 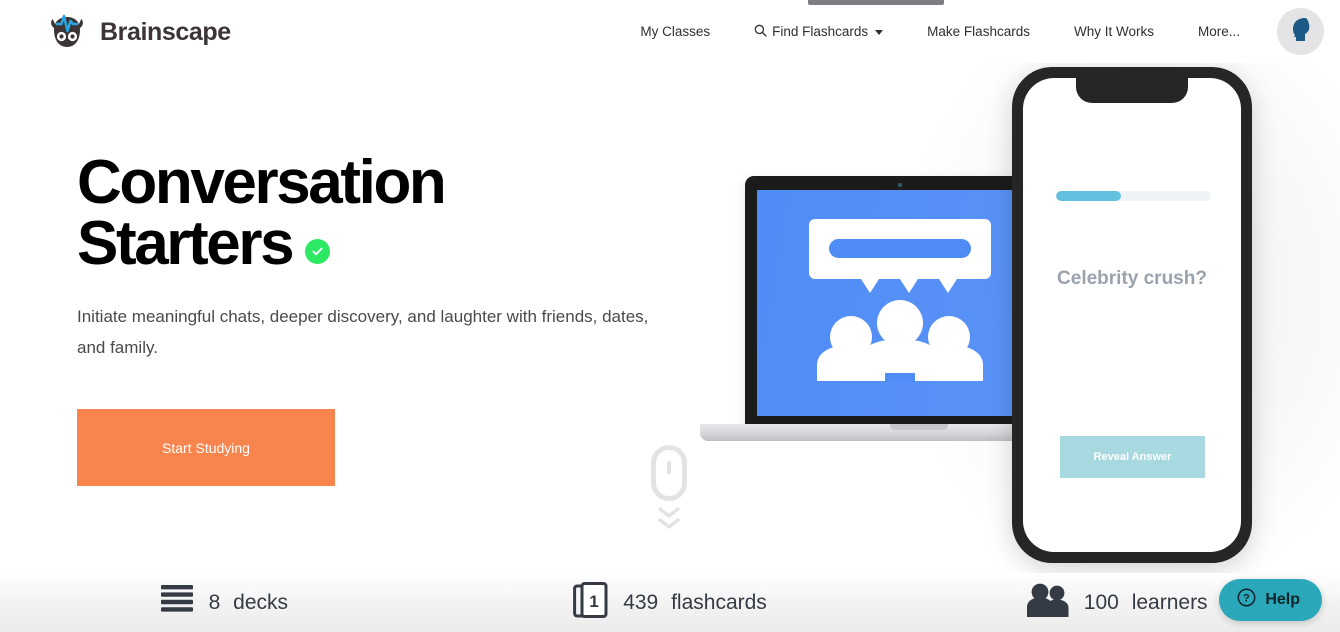 What do you see at coordinates (1132, 457) in the screenshot?
I see `reveal-answer-button: Reveal Answer` at bounding box center [1132, 457].